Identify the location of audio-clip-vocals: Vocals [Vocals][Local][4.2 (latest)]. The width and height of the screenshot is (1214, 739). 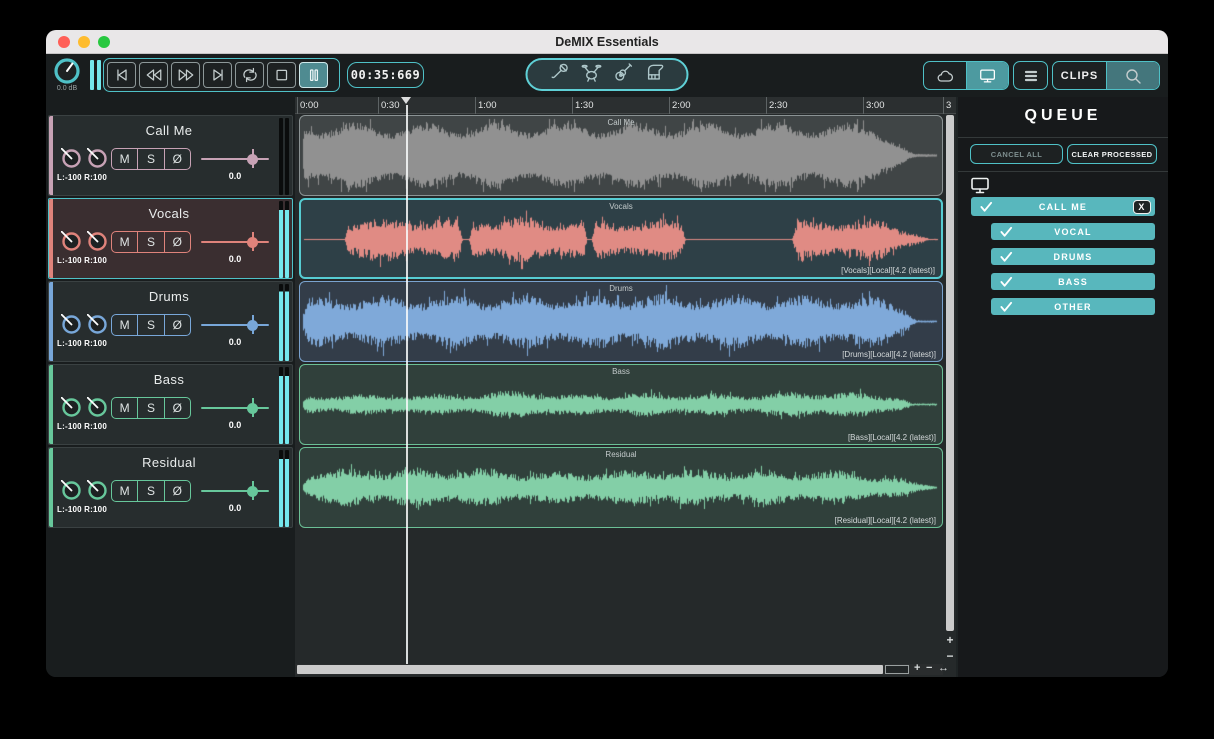
(621, 238).